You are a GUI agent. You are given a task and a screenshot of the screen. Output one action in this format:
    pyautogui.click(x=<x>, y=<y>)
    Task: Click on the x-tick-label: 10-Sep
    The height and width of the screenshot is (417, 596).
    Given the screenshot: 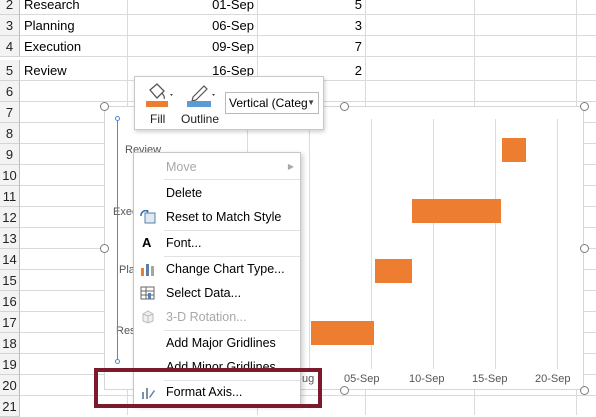 What is the action you would take?
    pyautogui.click(x=427, y=379)
    